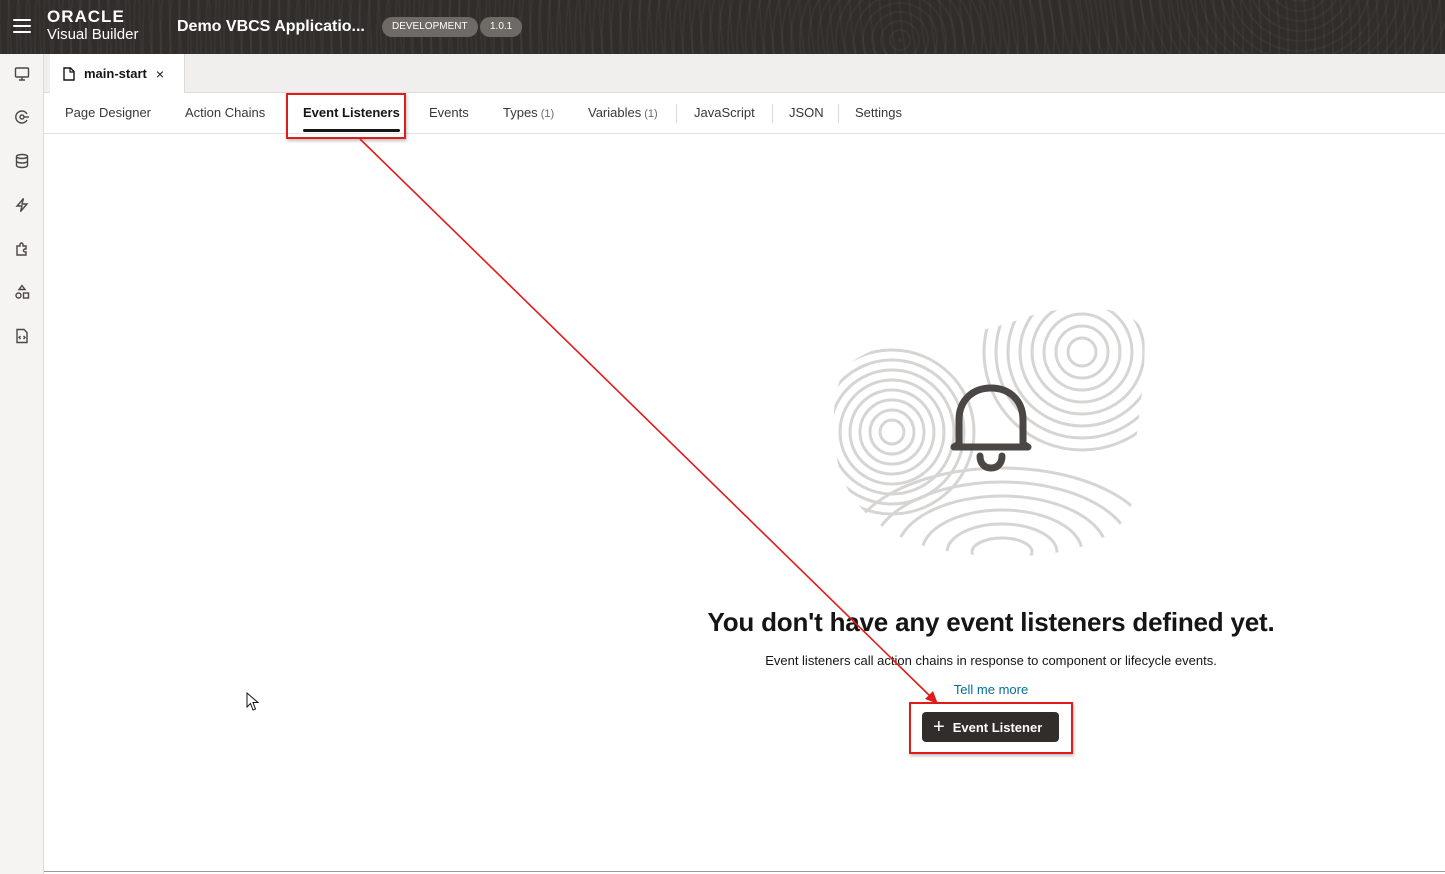  I want to click on bell-icon, so click(989, 432).